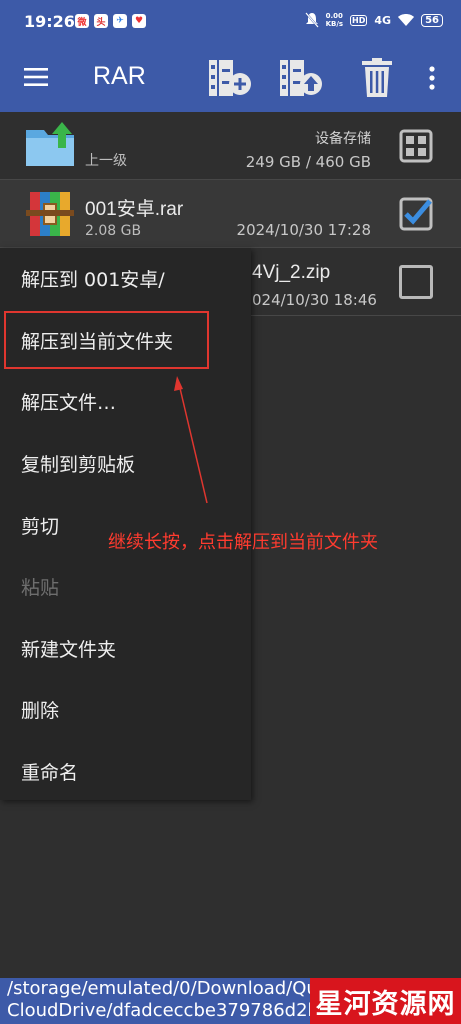  What do you see at coordinates (385, 1001) in the screenshot?
I see `watermark: 星河资源网` at bounding box center [385, 1001].